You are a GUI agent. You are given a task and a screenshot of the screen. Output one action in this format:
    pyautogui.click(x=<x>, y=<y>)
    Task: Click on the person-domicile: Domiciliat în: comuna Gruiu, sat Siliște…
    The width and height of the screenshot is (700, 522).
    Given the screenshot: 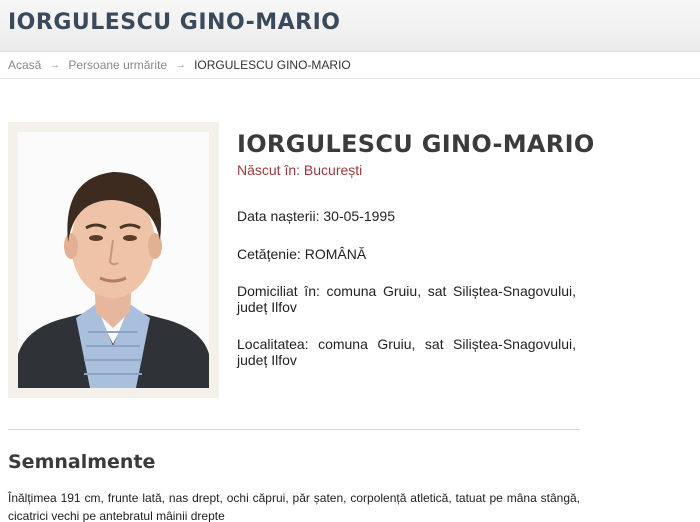 What is the action you would take?
    pyautogui.click(x=406, y=299)
    